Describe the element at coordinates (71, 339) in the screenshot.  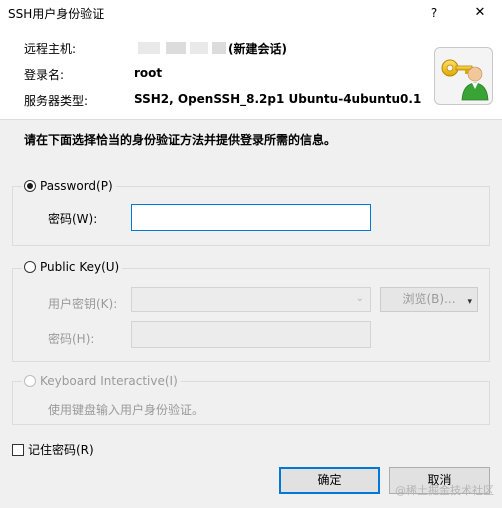
I see `passphrase-label: 密码(H):` at that location.